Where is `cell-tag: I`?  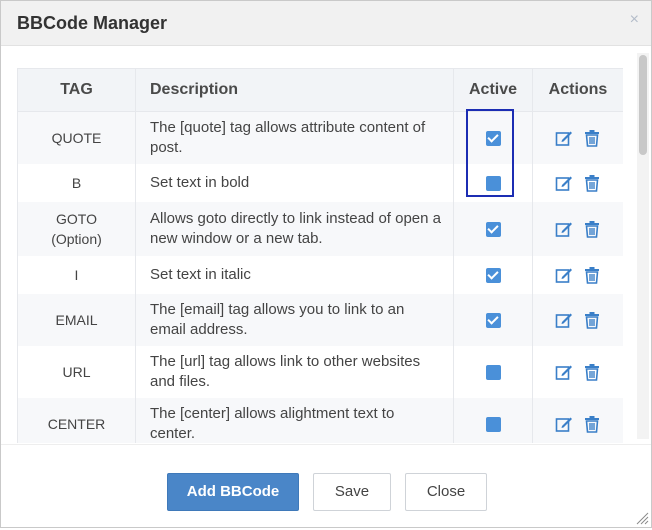
cell-tag: I is located at coordinates (76, 275).